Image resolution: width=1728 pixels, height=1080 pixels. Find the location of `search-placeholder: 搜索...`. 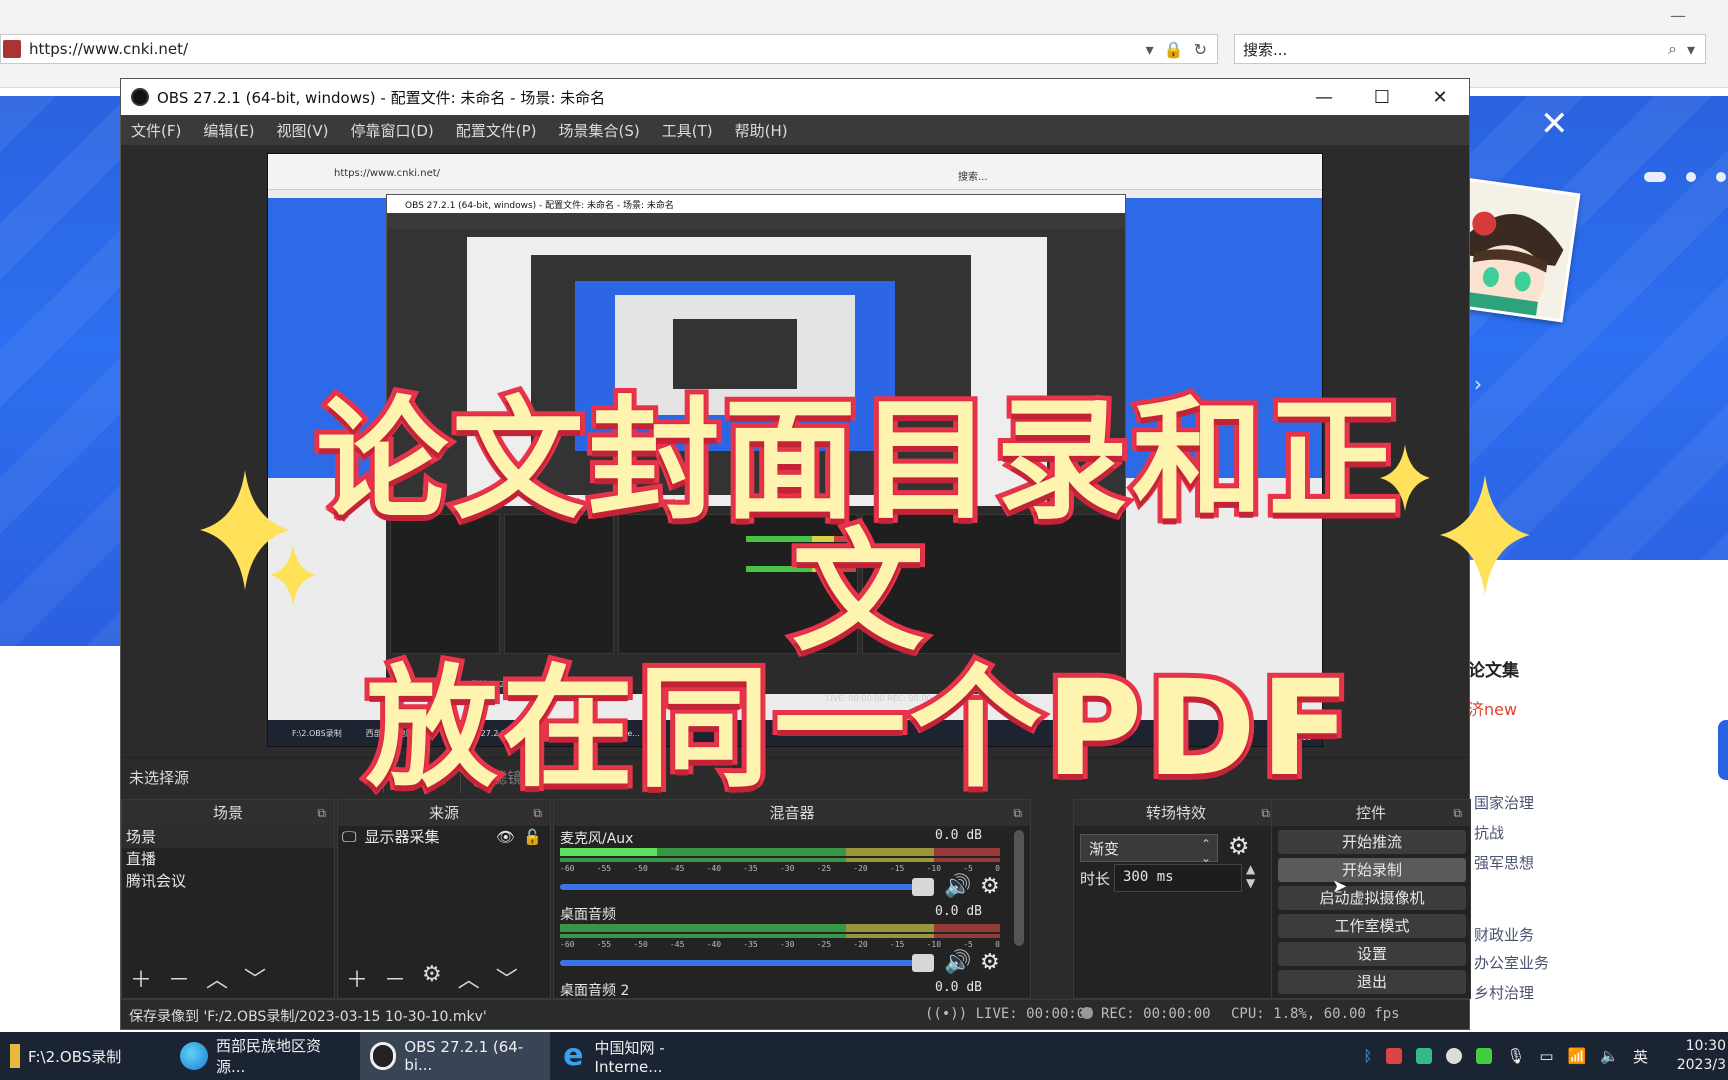

search-placeholder: 搜索... is located at coordinates (1455, 49).